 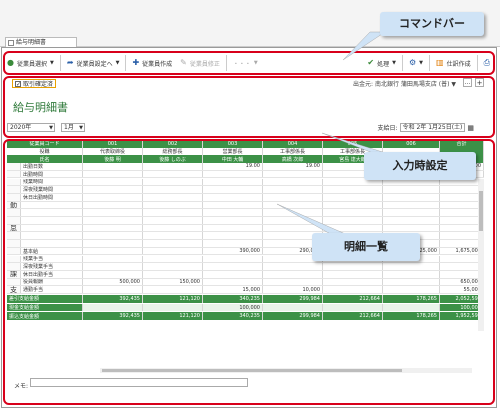 What do you see at coordinates (366, 247) in the screenshot?
I see `detail-list-callout: 明細一覧` at bounding box center [366, 247].